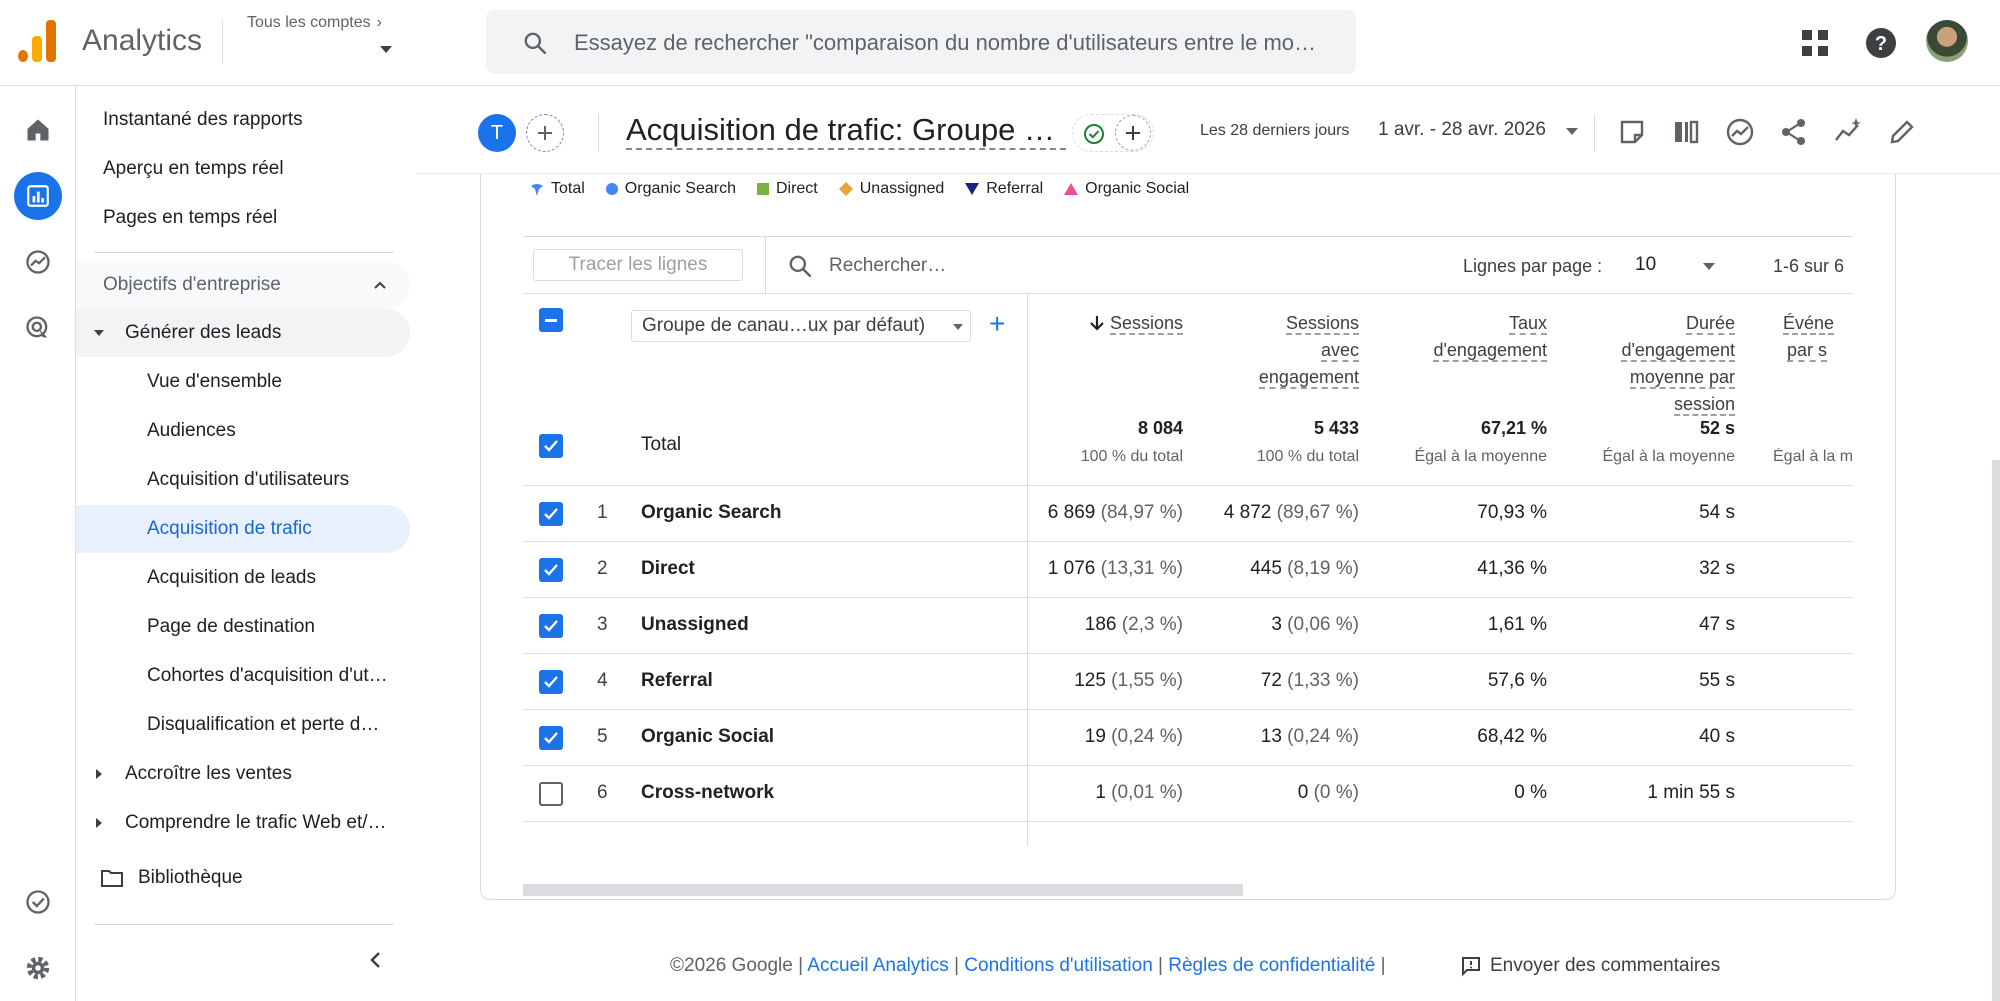  I want to click on plot-rows-button: Tracer les lignes, so click(638, 265).